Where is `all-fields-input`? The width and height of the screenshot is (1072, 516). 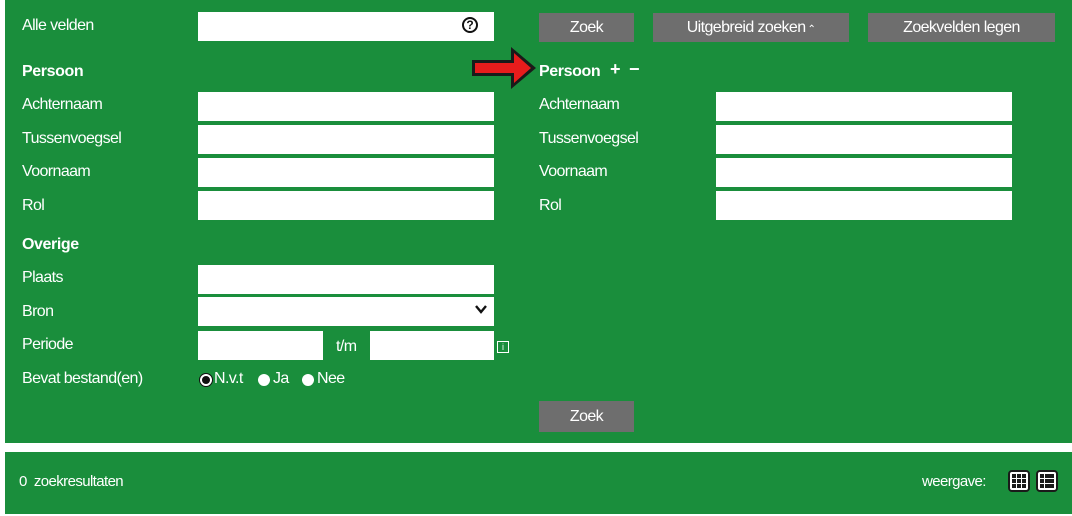 all-fields-input is located at coordinates (346, 26).